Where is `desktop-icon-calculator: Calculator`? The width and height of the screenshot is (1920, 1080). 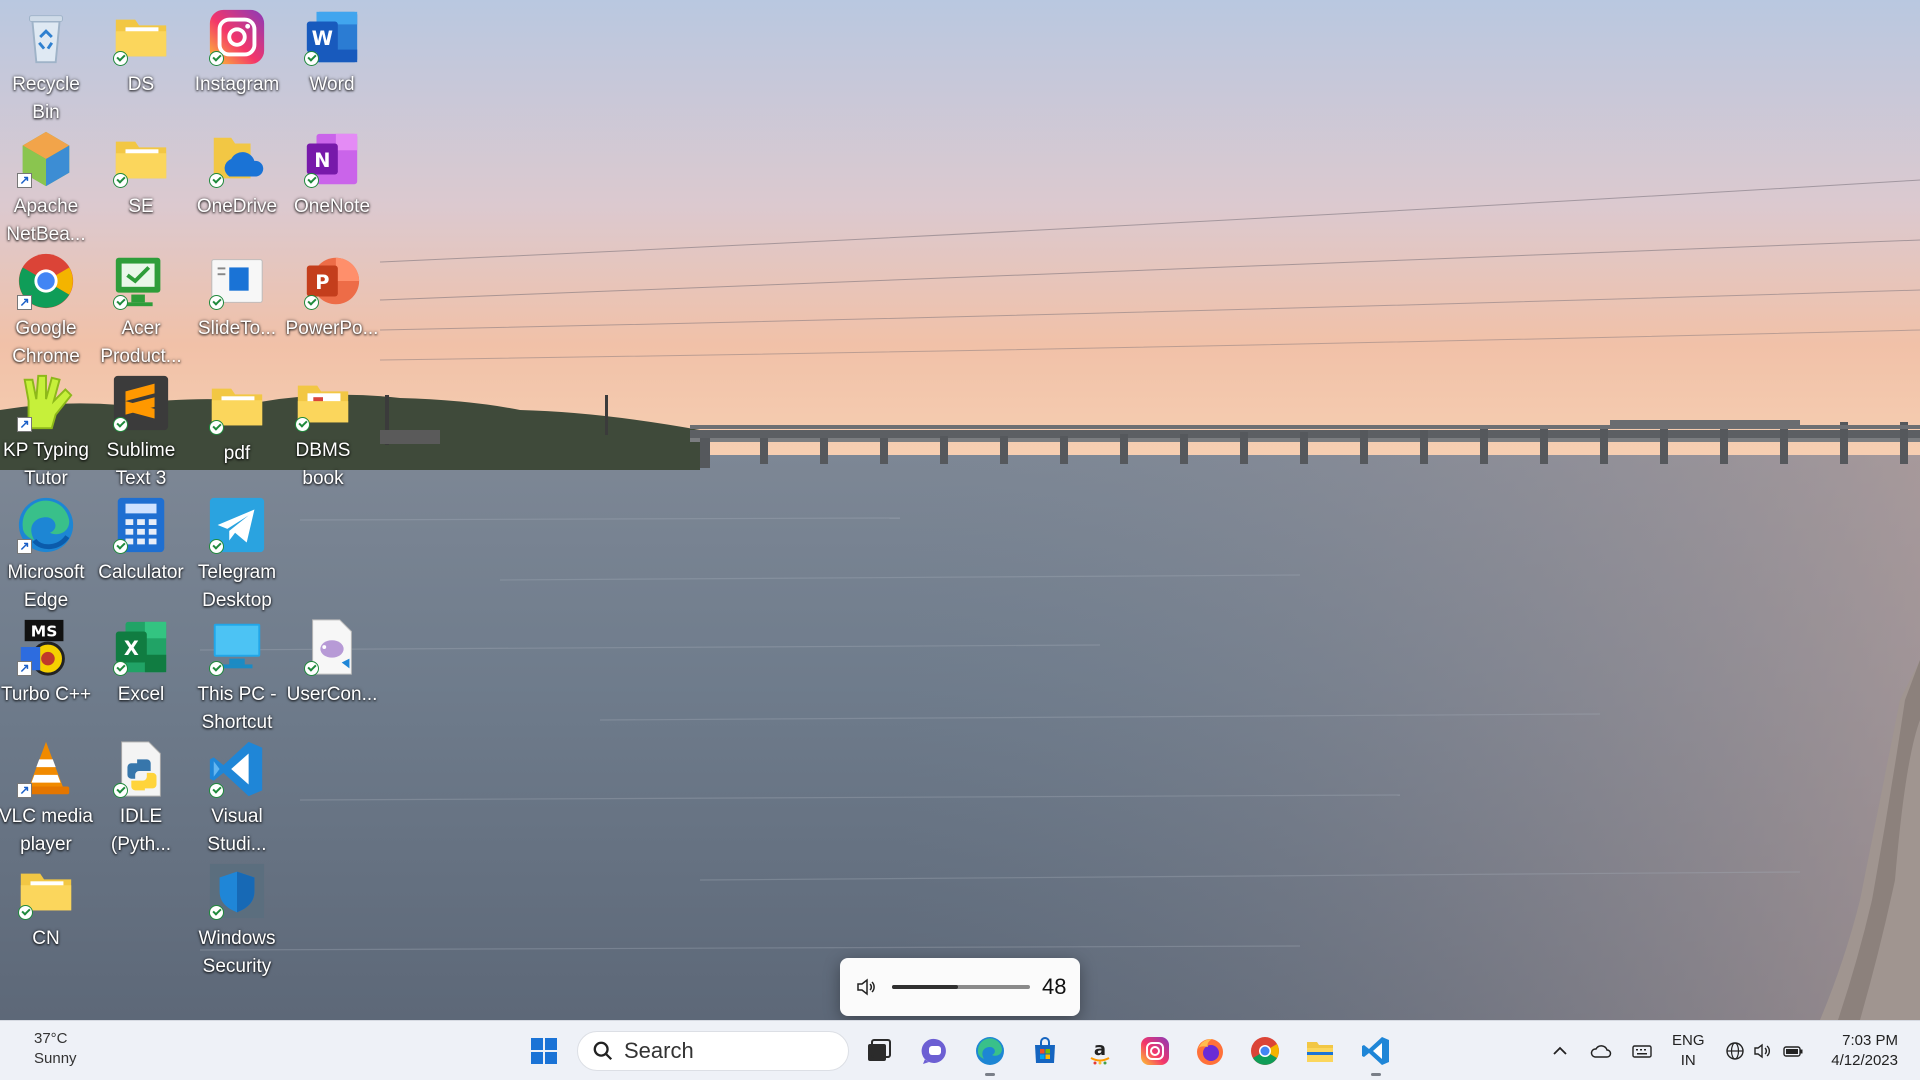
desktop-icon-calculator: Calculator is located at coordinates (141, 546).